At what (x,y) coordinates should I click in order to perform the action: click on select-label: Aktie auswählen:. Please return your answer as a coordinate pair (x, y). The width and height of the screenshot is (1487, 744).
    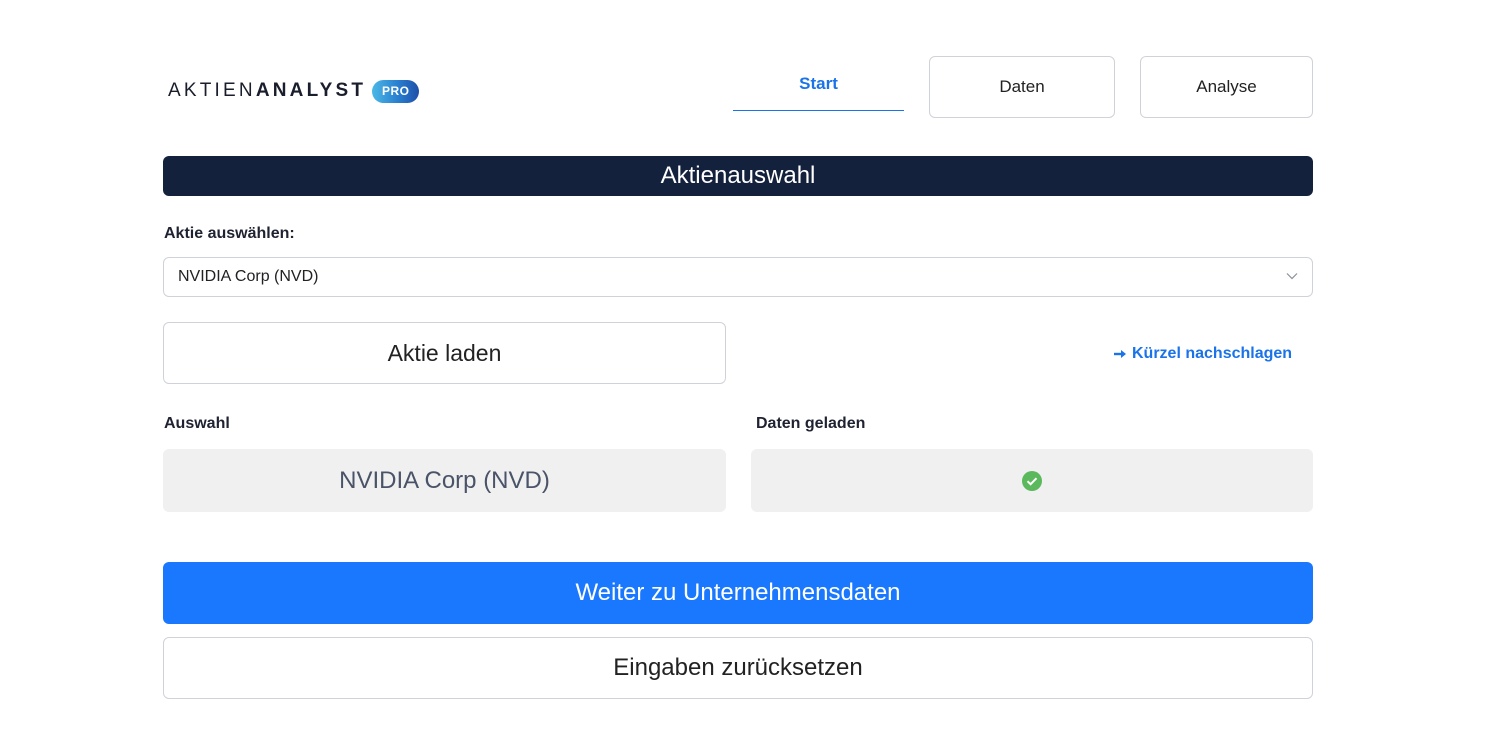
    Looking at the image, I should click on (229, 233).